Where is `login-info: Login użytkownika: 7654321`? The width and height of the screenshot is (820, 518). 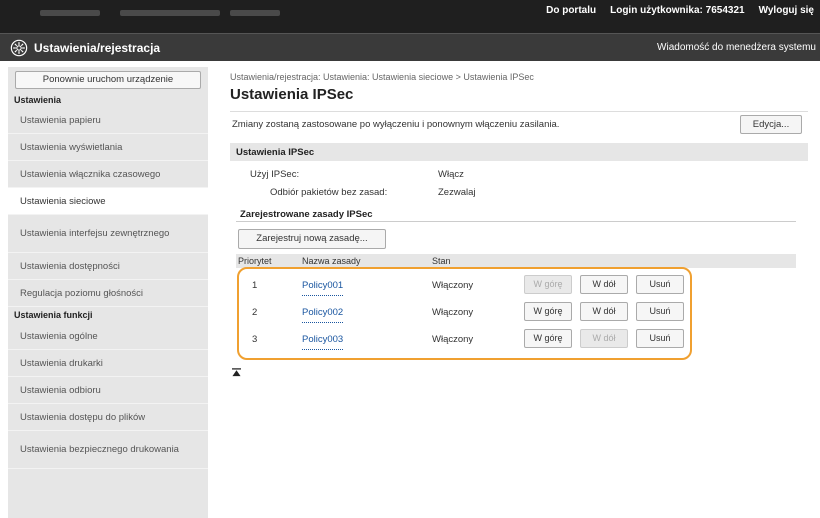
login-info: Login użytkownika: 7654321 is located at coordinates (677, 10).